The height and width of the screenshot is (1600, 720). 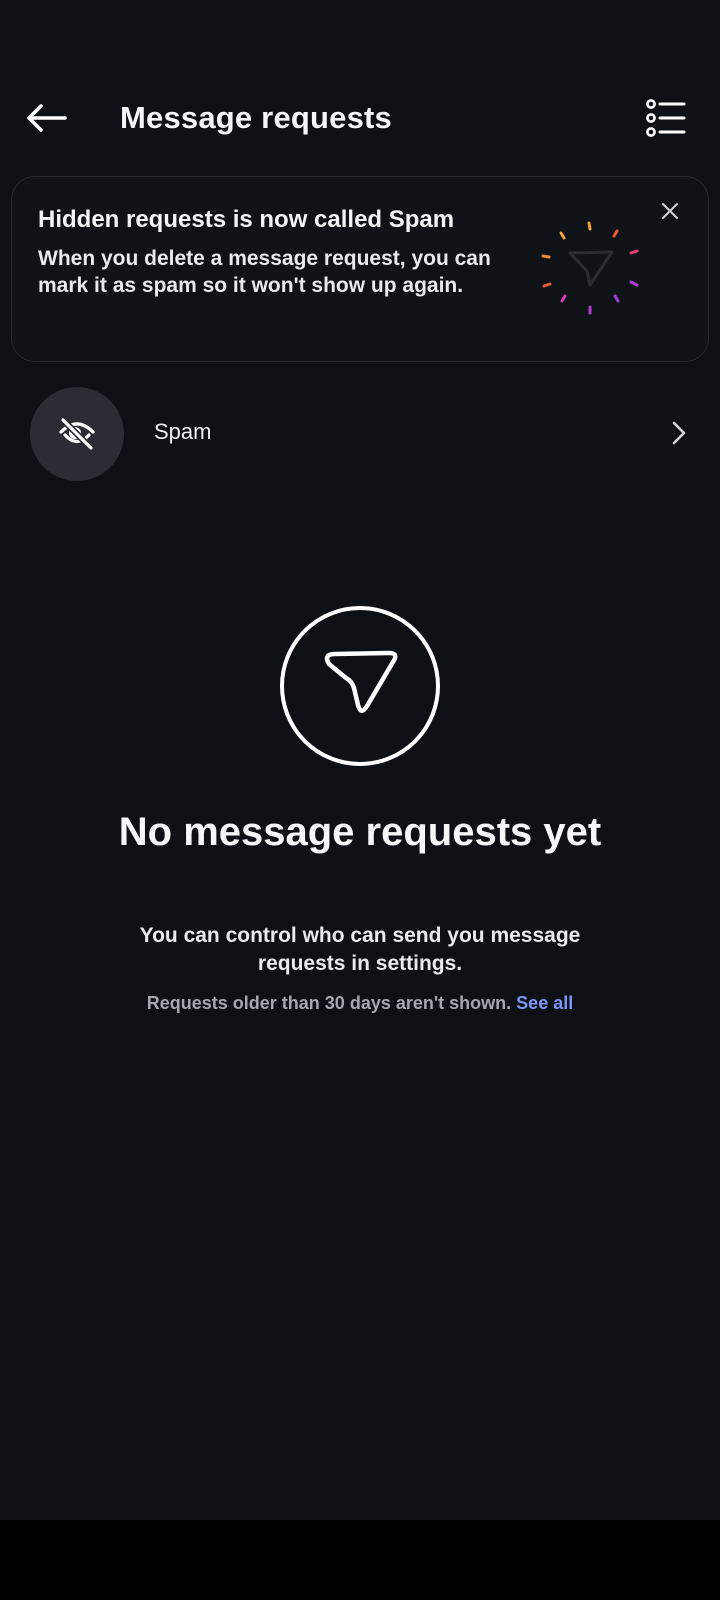 What do you see at coordinates (360, 832) in the screenshot?
I see `empty-state-title: No message requests yet` at bounding box center [360, 832].